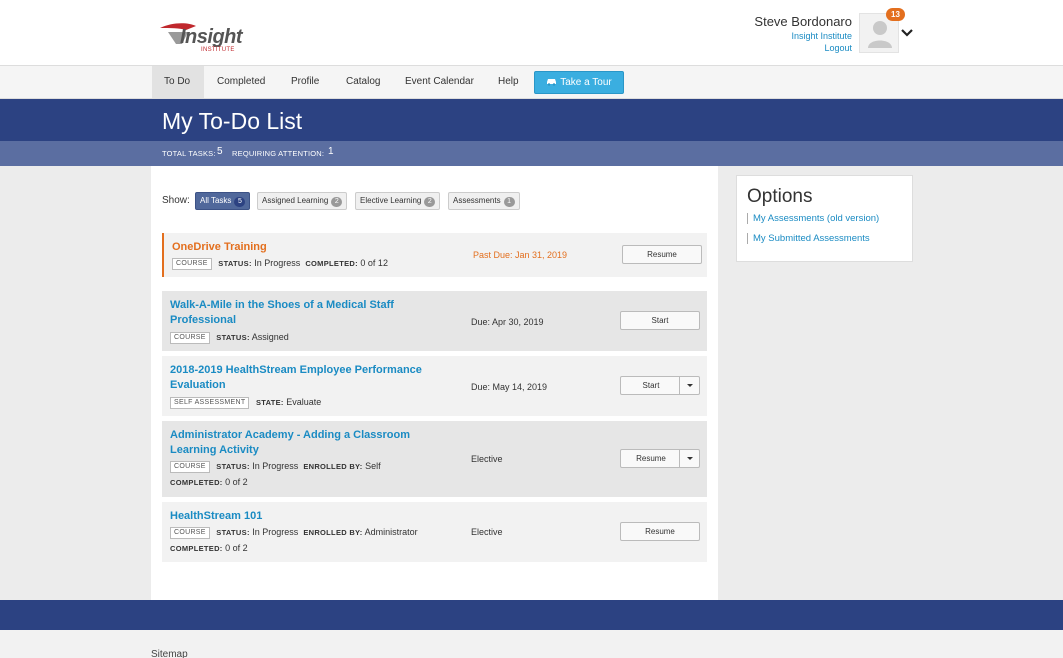  I want to click on task-meta: SELF ASSESSMENT STATE: Evaluate, so click(245, 403).